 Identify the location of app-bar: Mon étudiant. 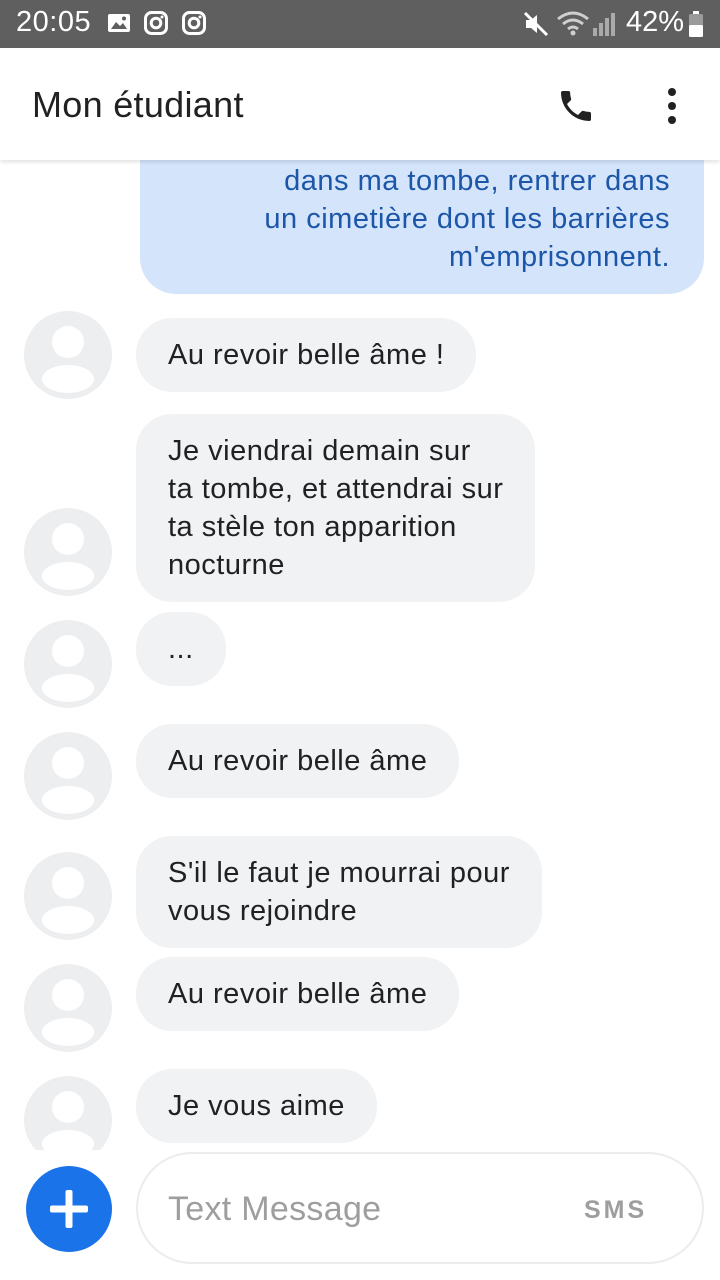
(360, 104).